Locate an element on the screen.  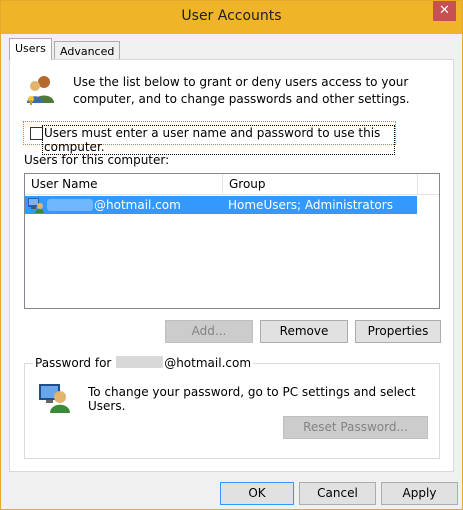
tab-advanced: Advanced is located at coordinates (87, 51).